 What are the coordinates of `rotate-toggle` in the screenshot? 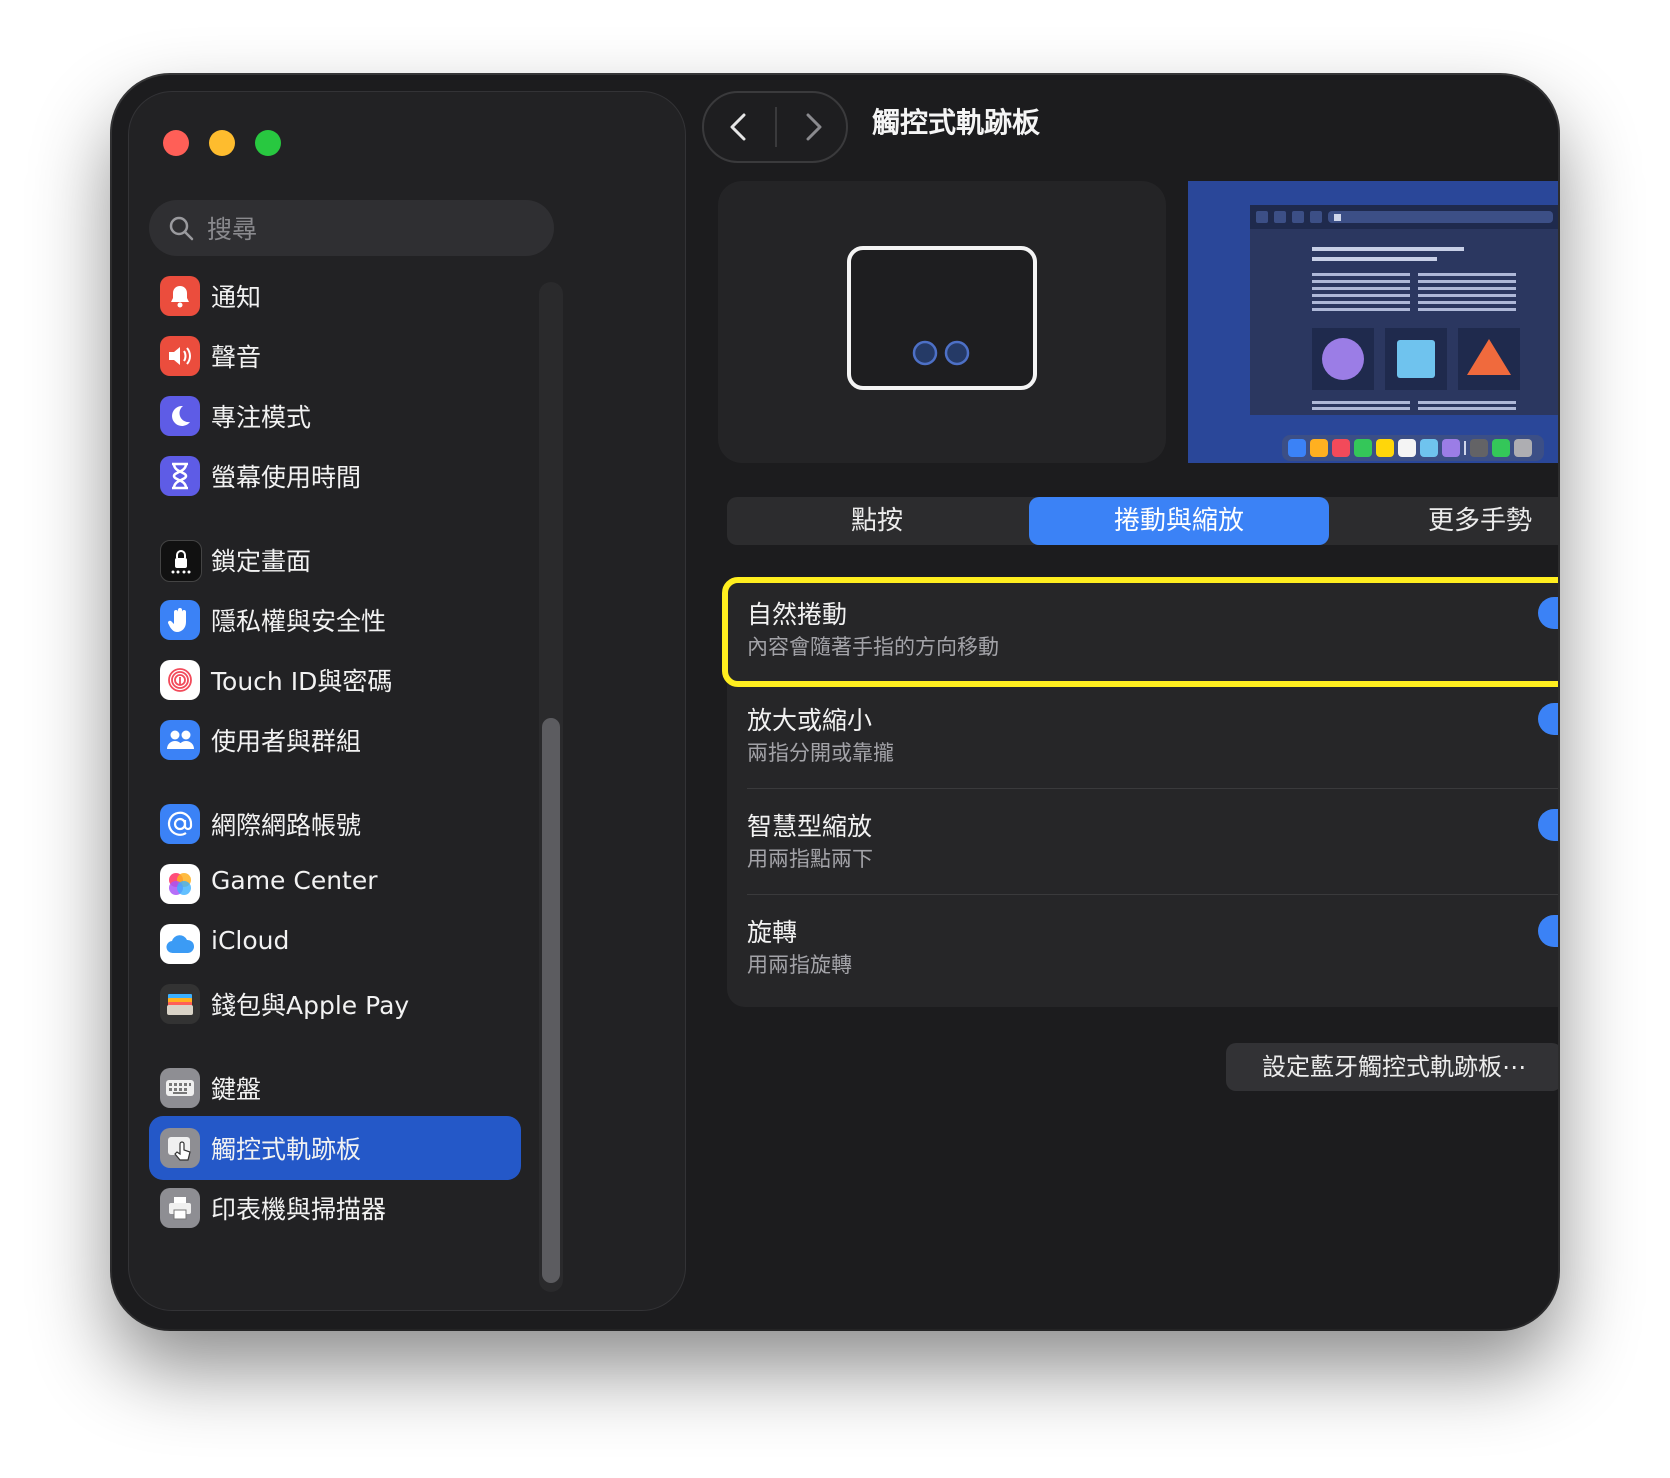 It's located at (1548, 931).